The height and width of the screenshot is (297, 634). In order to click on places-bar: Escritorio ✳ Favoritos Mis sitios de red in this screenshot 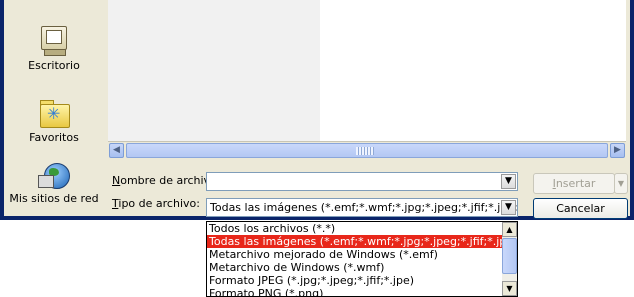, I will do `click(54, 106)`.